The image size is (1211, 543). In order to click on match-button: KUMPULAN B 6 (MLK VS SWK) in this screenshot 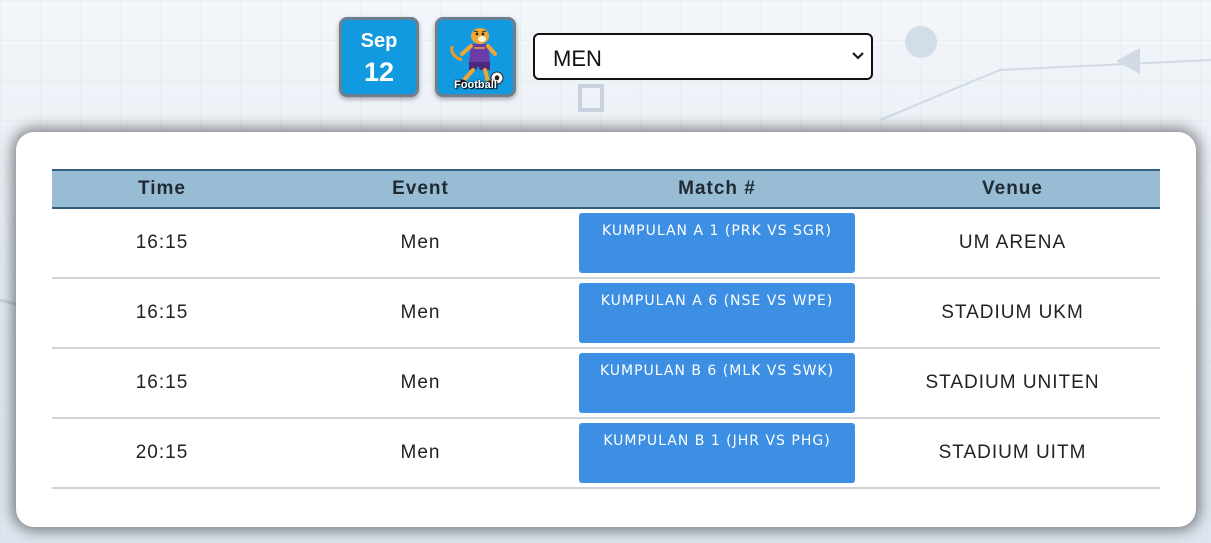, I will do `click(717, 383)`.